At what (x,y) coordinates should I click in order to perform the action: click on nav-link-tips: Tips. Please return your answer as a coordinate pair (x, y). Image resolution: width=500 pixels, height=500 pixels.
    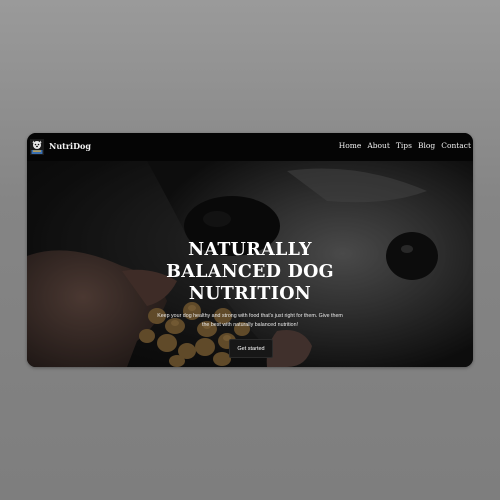
    Looking at the image, I should click on (404, 145).